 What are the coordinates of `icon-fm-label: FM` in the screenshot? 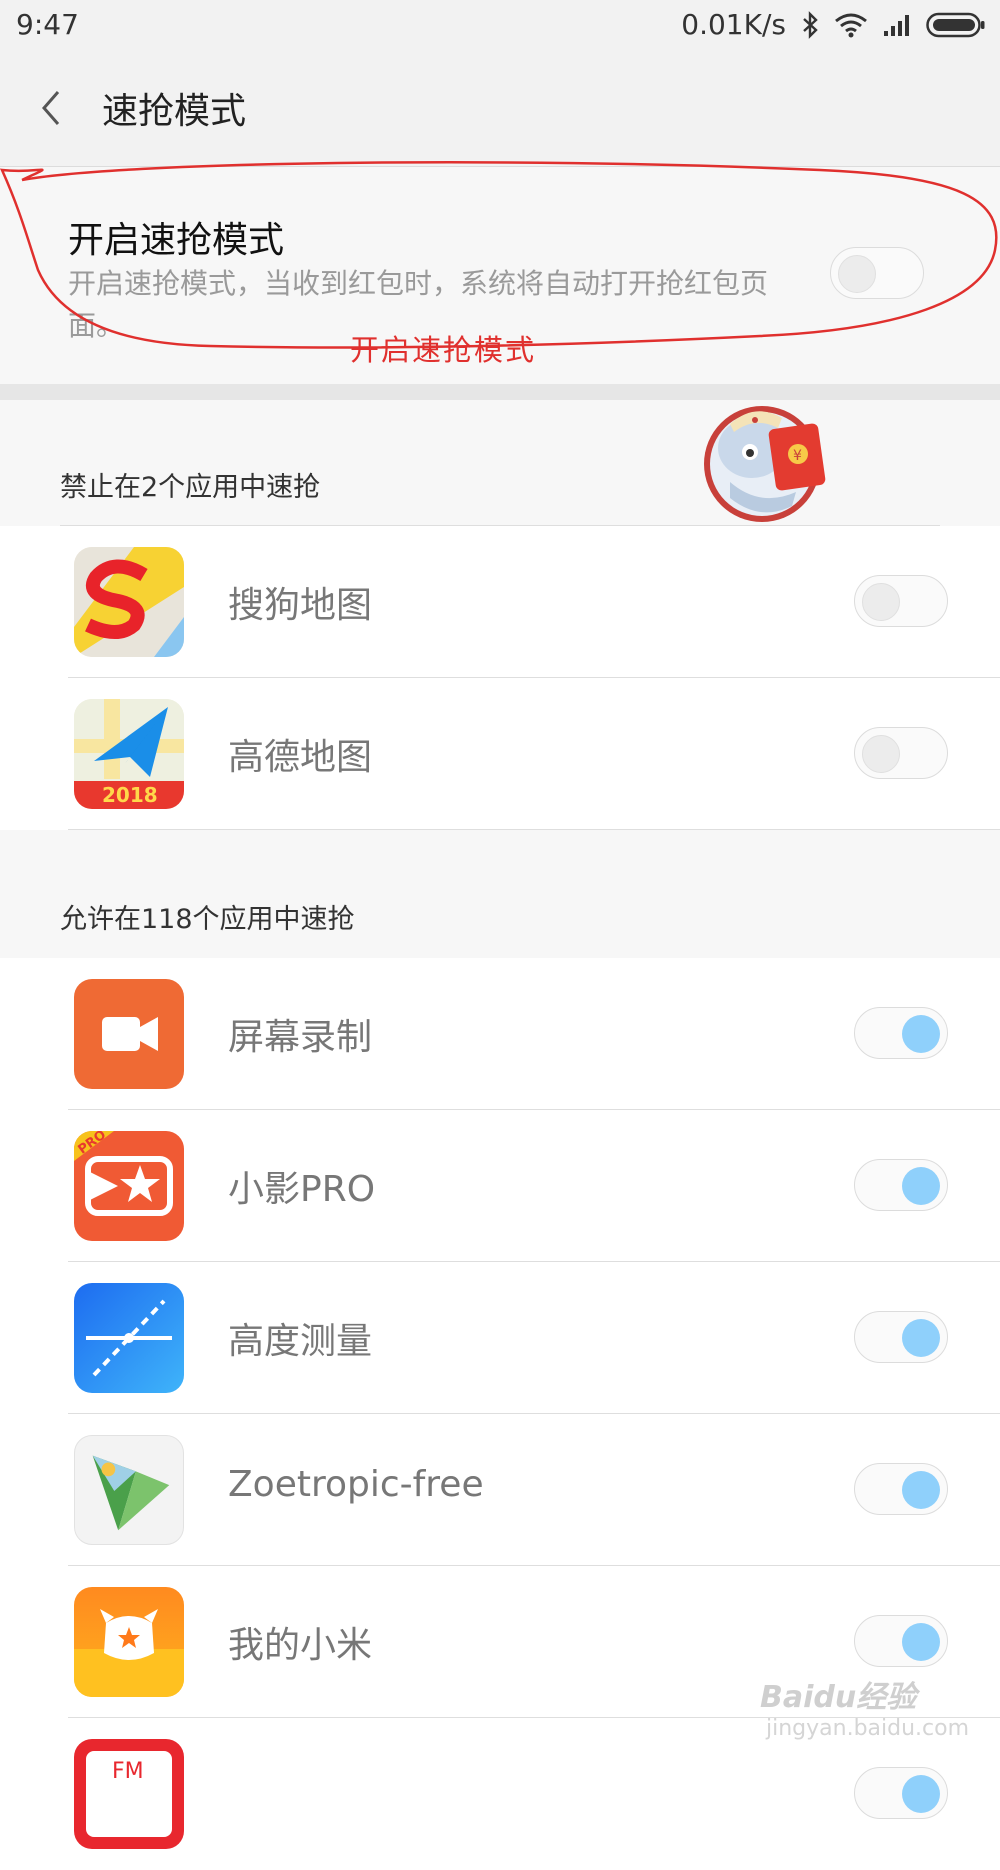 It's located at (128, 1771).